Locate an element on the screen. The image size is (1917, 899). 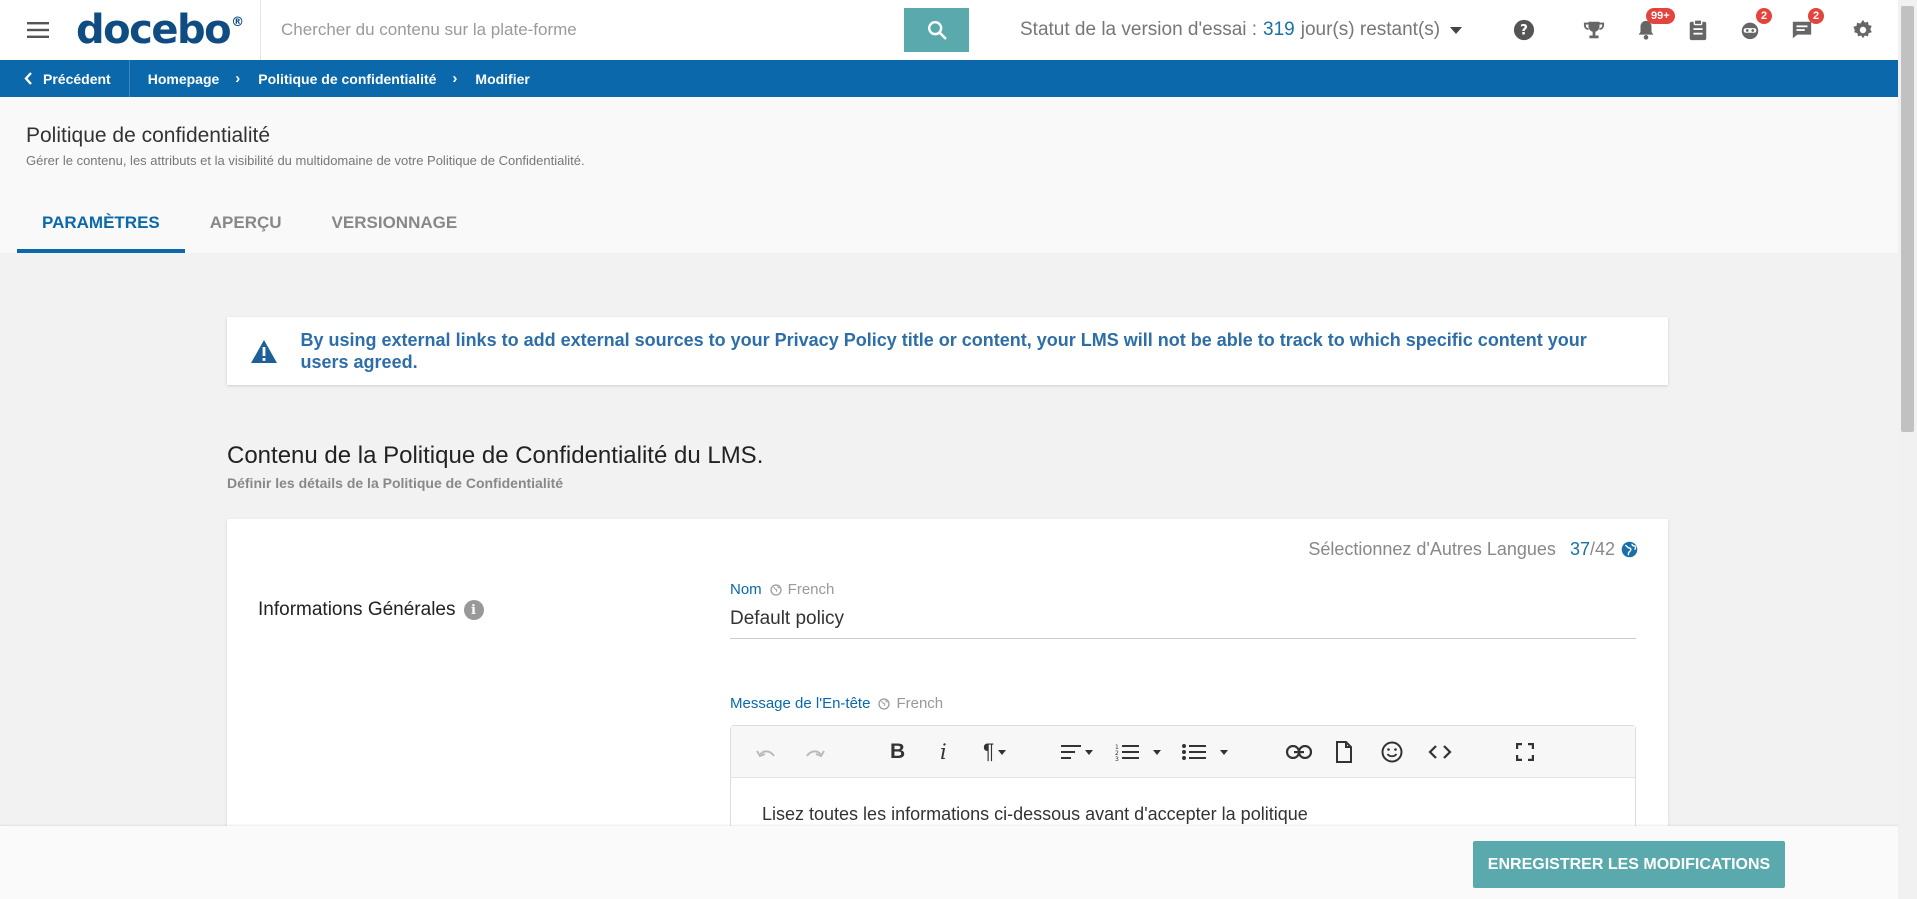
trial-days: 319 is located at coordinates (1279, 29).